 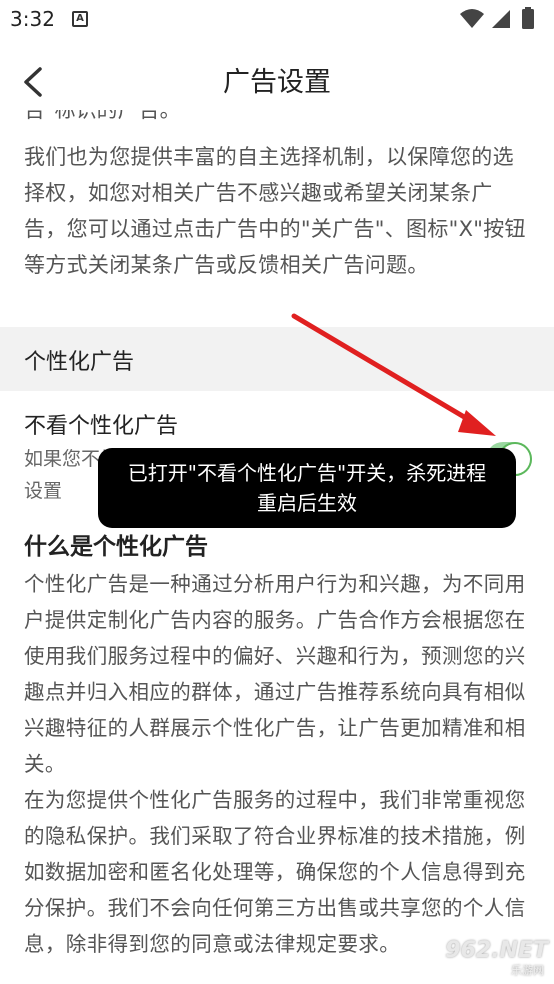 I want to click on status-bar: 3:32 A, so click(x=277, y=19).